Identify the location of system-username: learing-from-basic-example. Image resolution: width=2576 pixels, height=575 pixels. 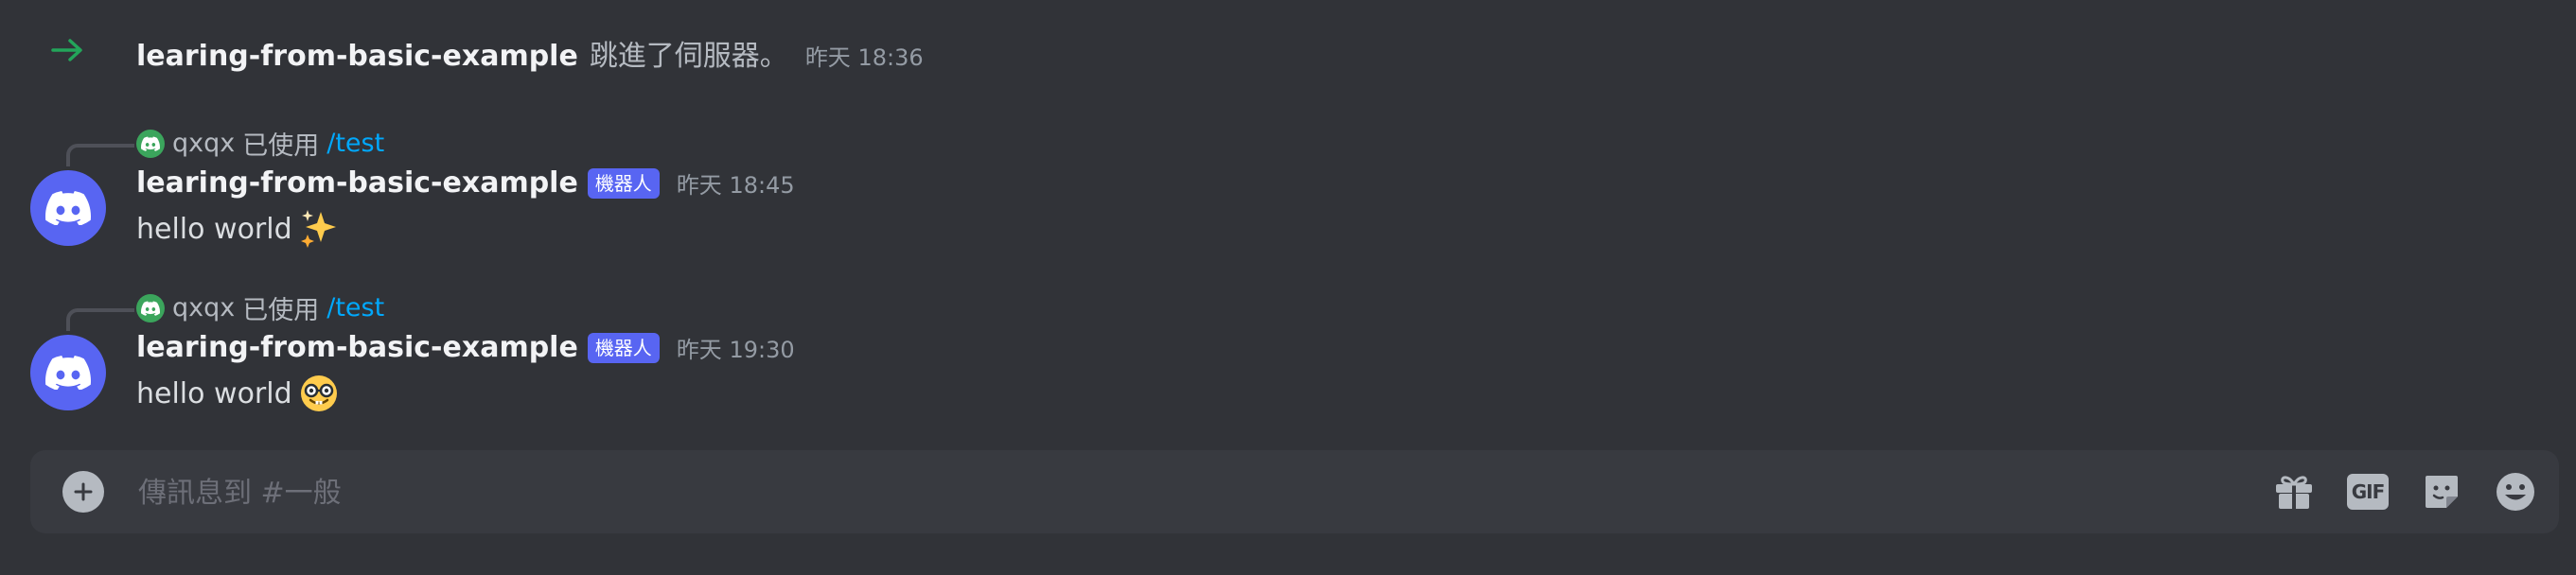
(357, 56).